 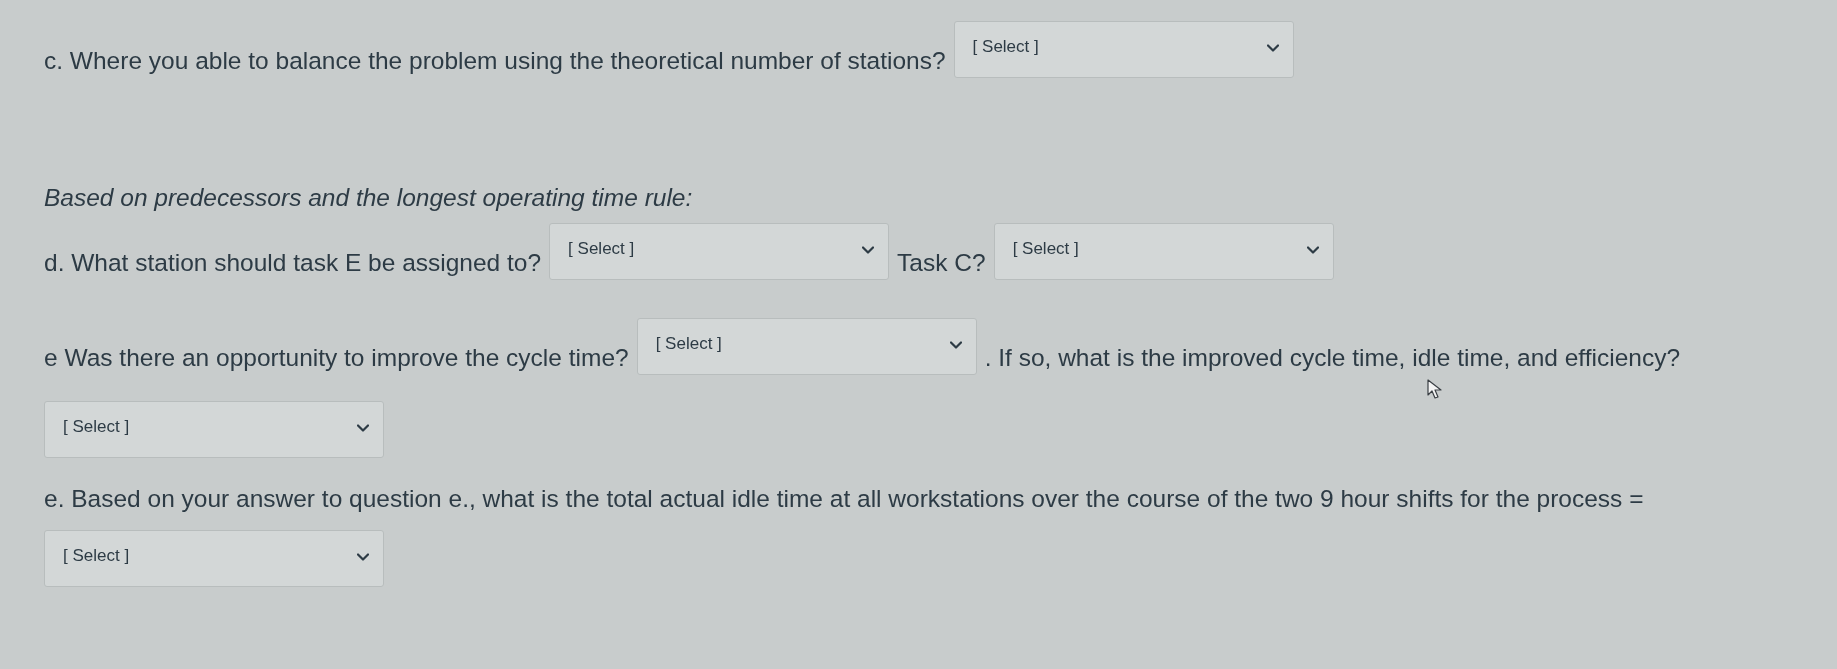 I want to click on question-text: c. Where you able to balance the problem using the theoretical number of stations?, so click(x=495, y=61).